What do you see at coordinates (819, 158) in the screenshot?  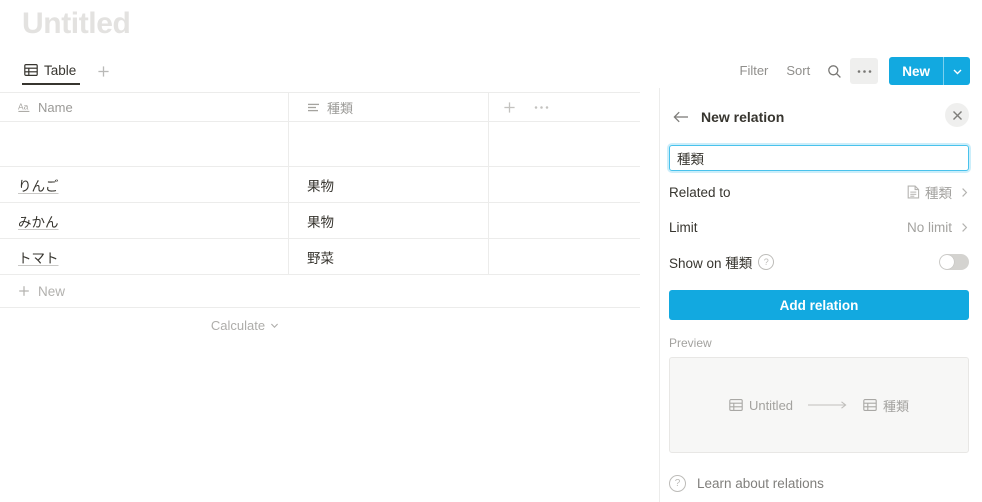 I see `relation-name-input` at bounding box center [819, 158].